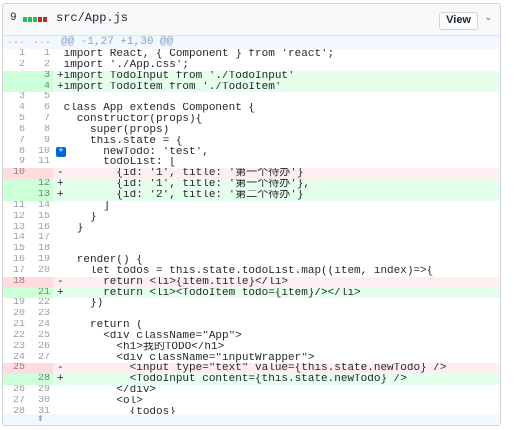 The width and height of the screenshot is (529, 430). What do you see at coordinates (40, 87) in the screenshot?
I see `new-line-number: 4` at bounding box center [40, 87].